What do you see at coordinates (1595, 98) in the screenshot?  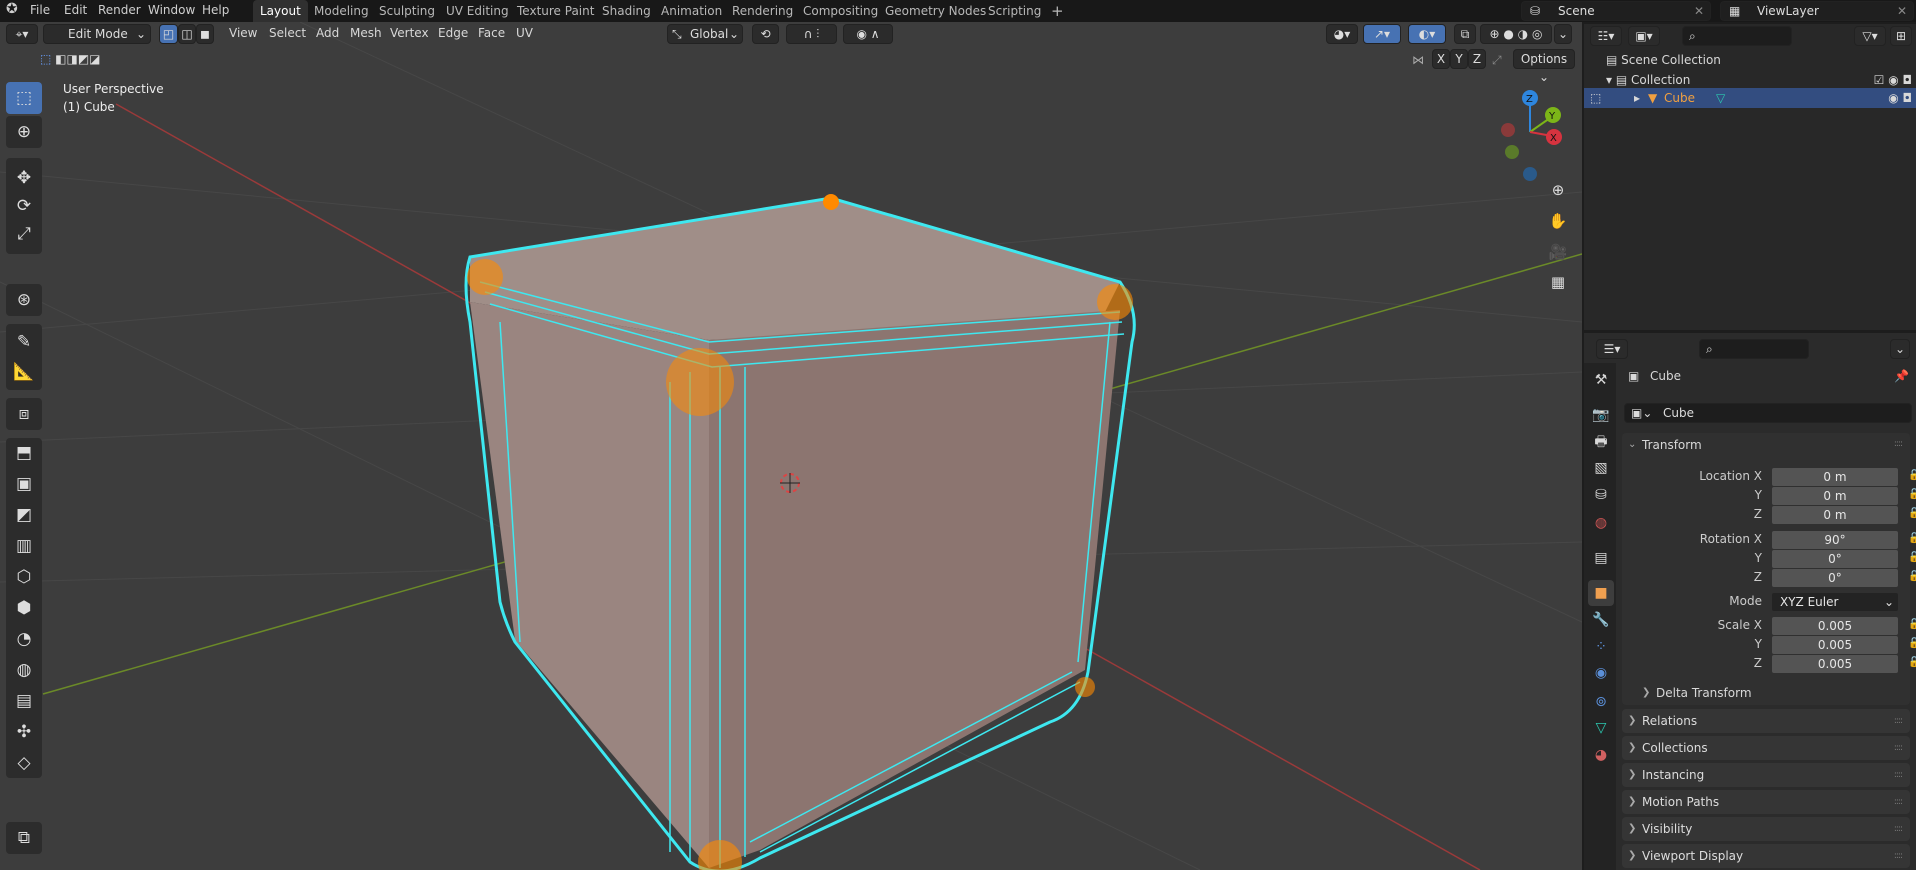 I see `edit-mode-icon: ⬚` at bounding box center [1595, 98].